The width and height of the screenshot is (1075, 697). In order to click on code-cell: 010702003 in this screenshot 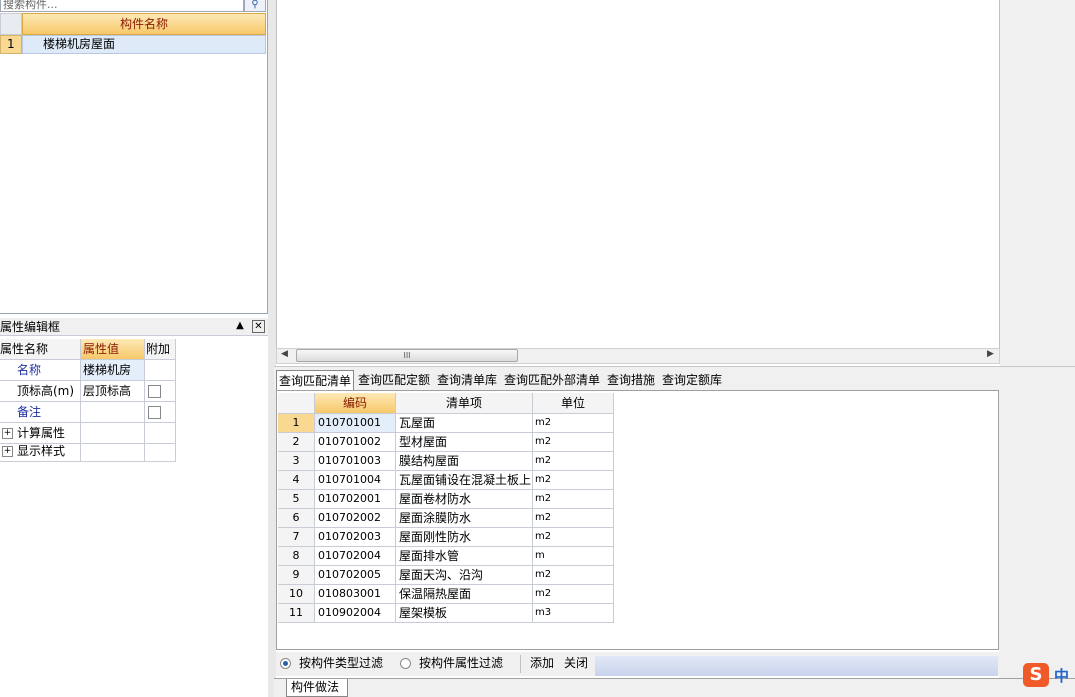, I will do `click(355, 537)`.